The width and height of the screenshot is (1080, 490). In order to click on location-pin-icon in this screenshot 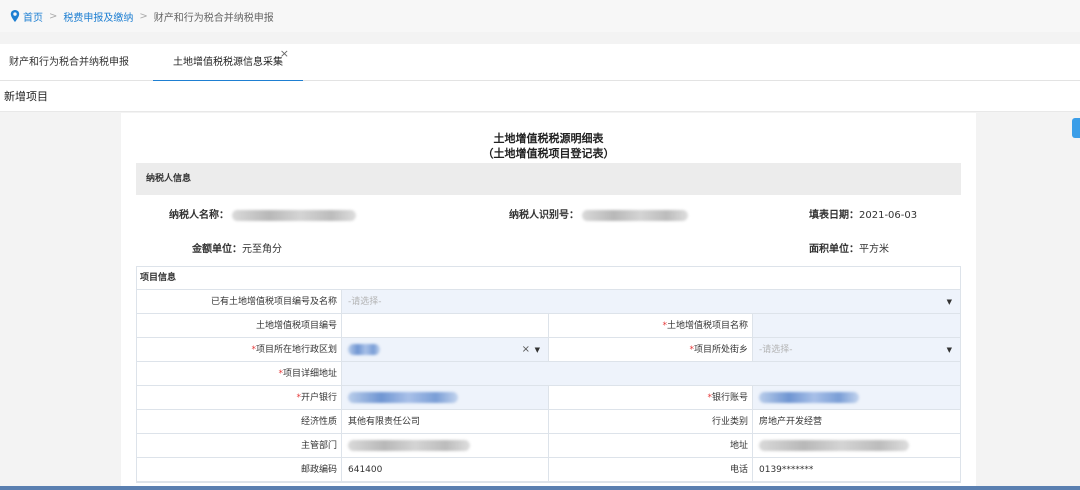, I will do `click(15, 16)`.